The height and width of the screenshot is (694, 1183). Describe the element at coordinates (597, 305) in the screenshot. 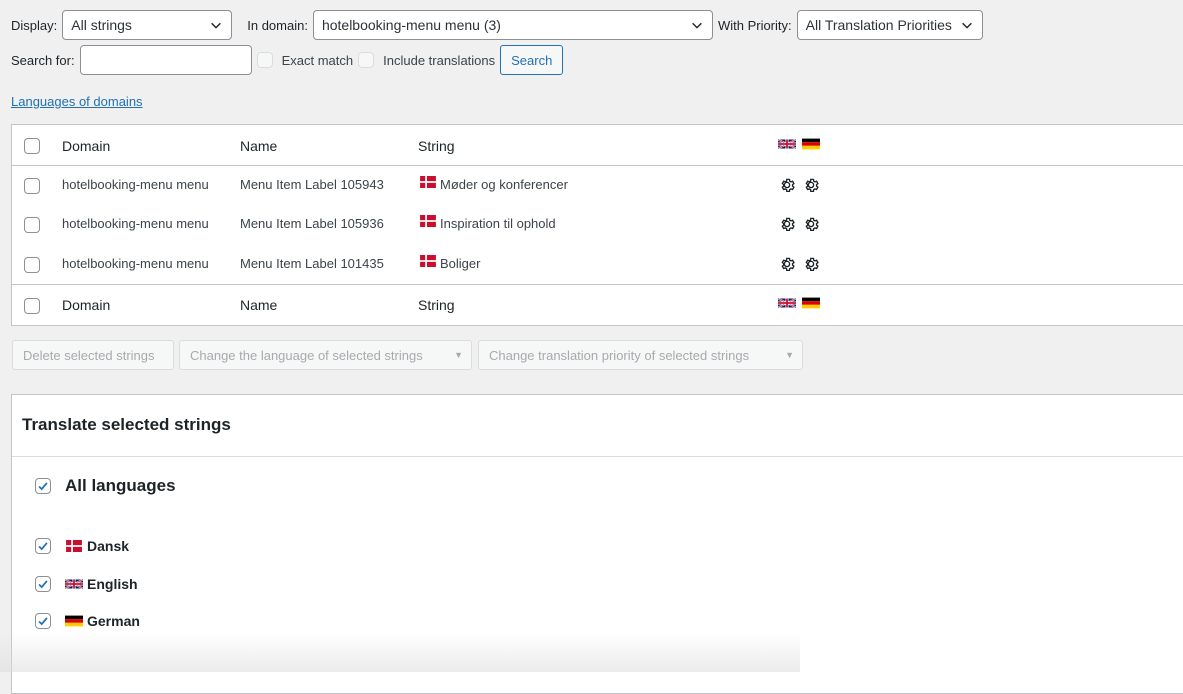

I see `table-footer: Domain Name String` at that location.